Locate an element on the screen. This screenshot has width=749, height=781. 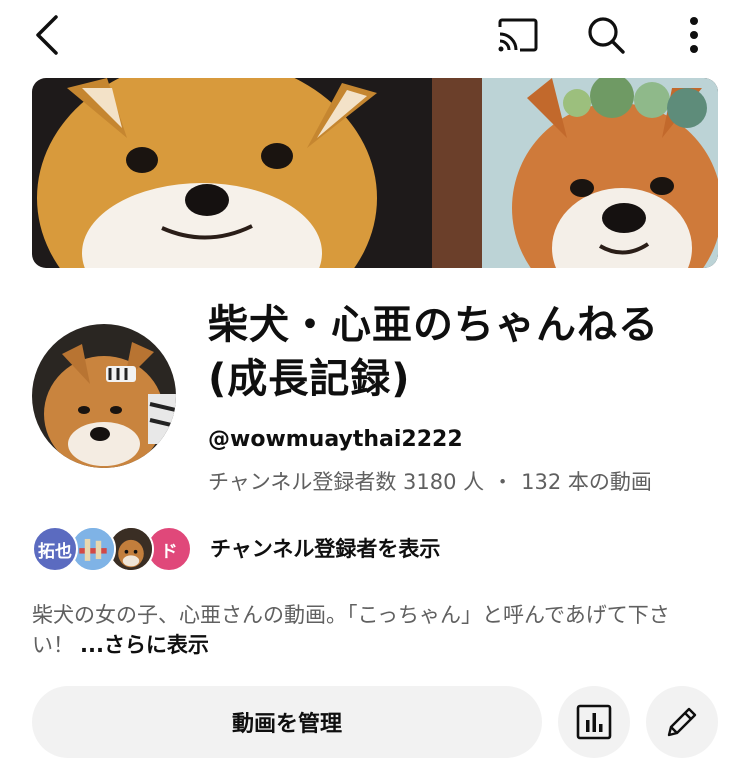
edit-button is located at coordinates (682, 722).